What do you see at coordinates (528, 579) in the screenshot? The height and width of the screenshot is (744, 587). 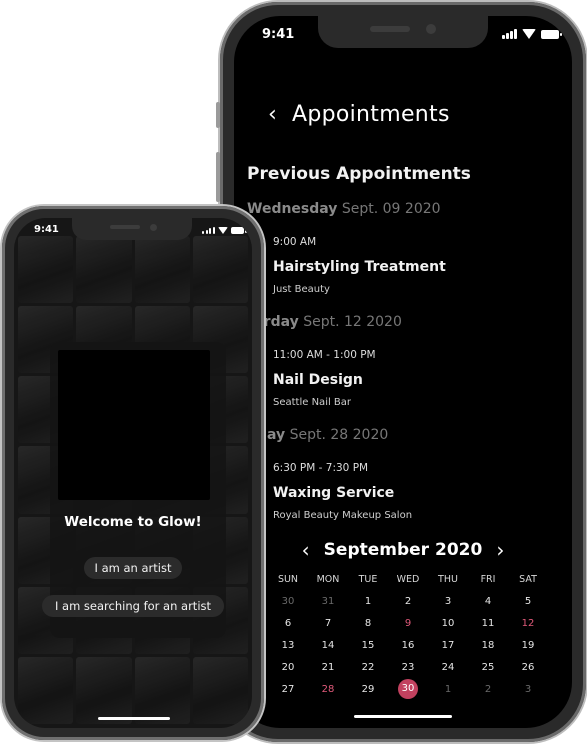 I see `calendar-weekday-label: SAT` at bounding box center [528, 579].